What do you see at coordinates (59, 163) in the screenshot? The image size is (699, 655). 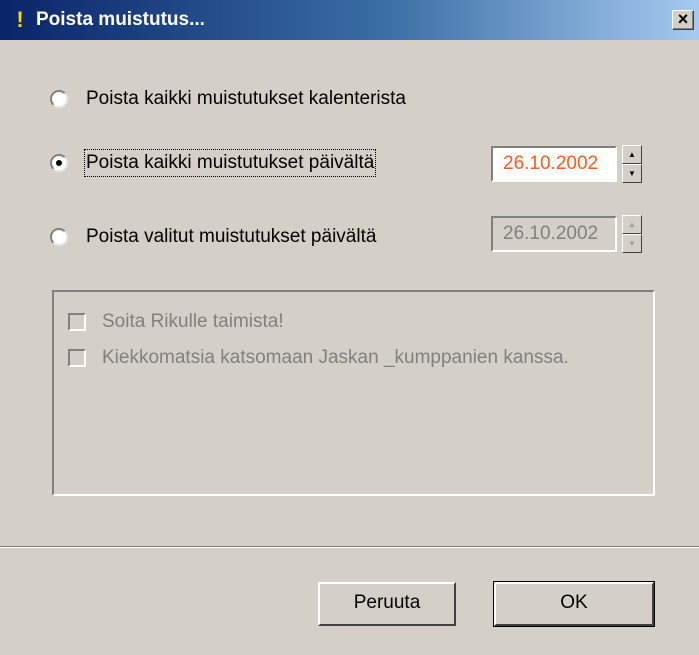 I see `radio-delete-all-day` at bounding box center [59, 163].